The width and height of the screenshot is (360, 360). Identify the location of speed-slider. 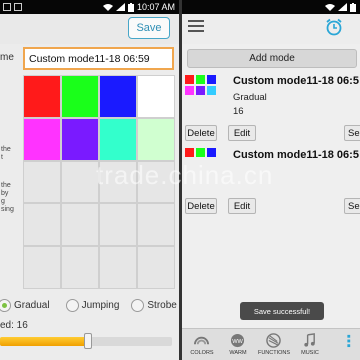
(89, 341).